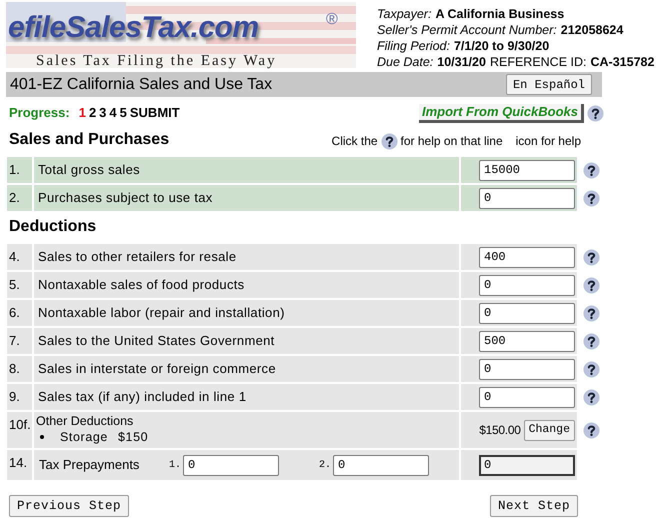 The image size is (667, 518). I want to click on field-label: 1., so click(175, 465).